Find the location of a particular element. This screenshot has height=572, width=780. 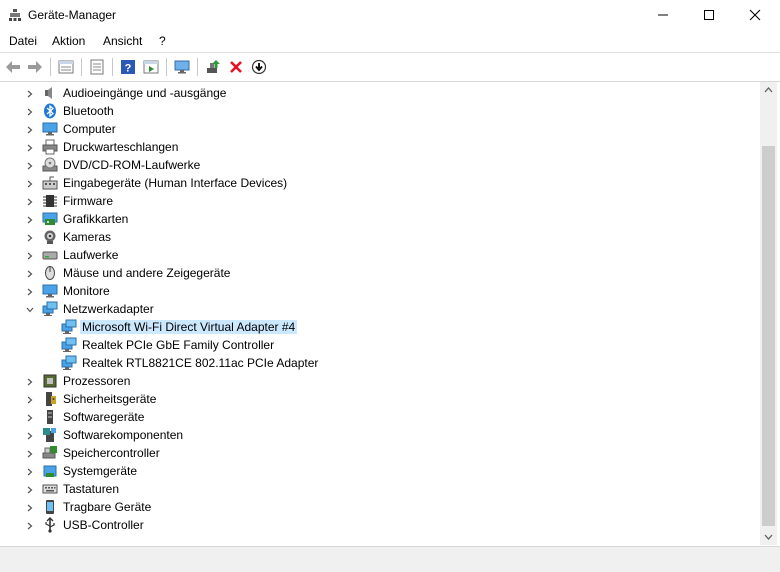

title-bar: Geräte-Manager is located at coordinates (390, 15).